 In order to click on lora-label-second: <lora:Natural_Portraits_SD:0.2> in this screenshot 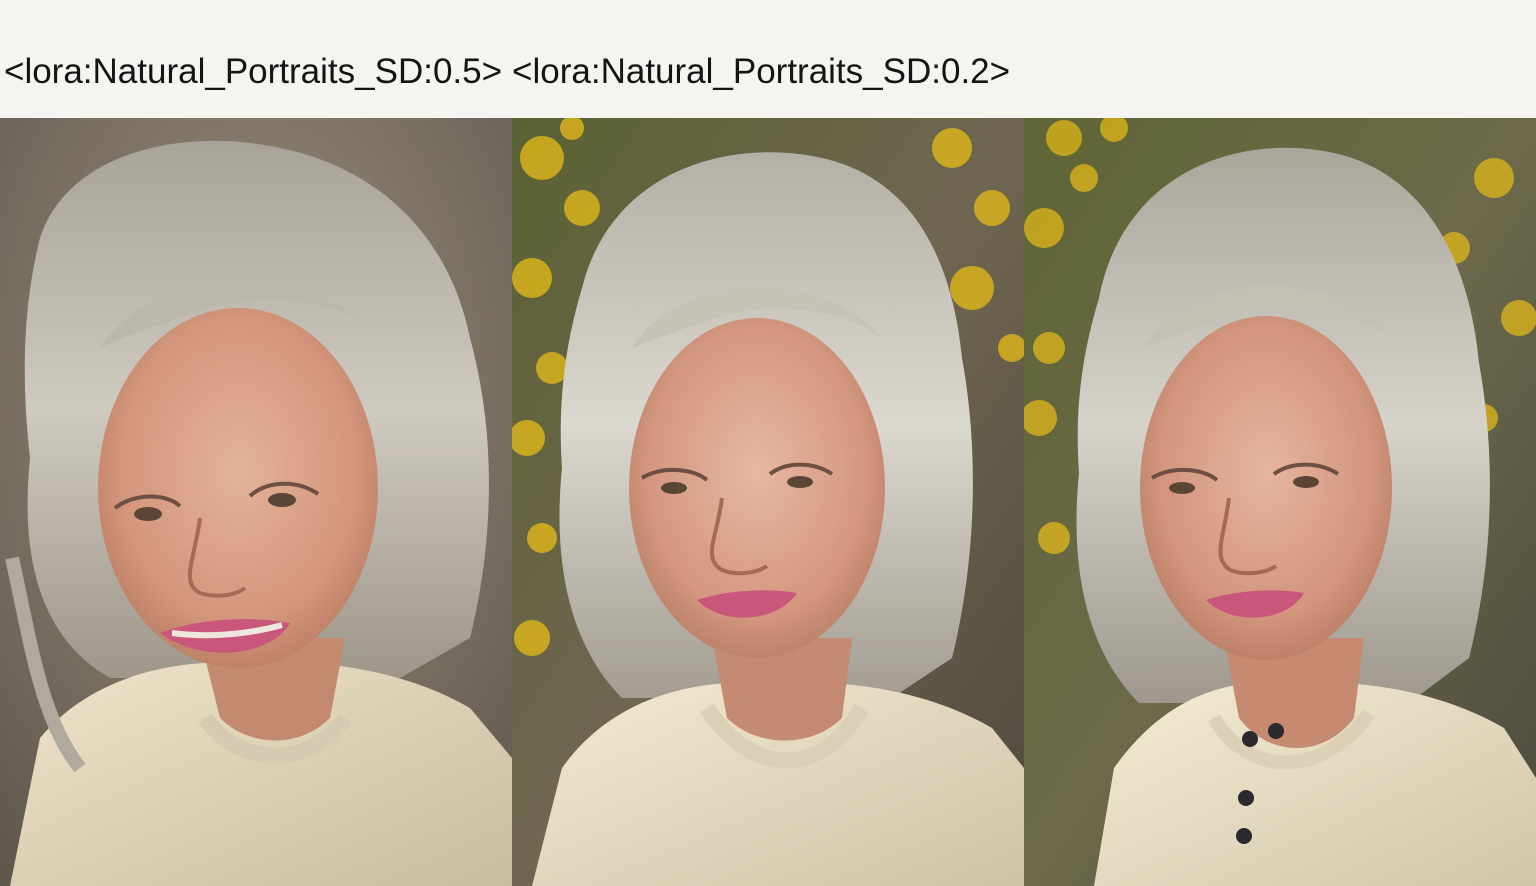, I will do `click(761, 71)`.